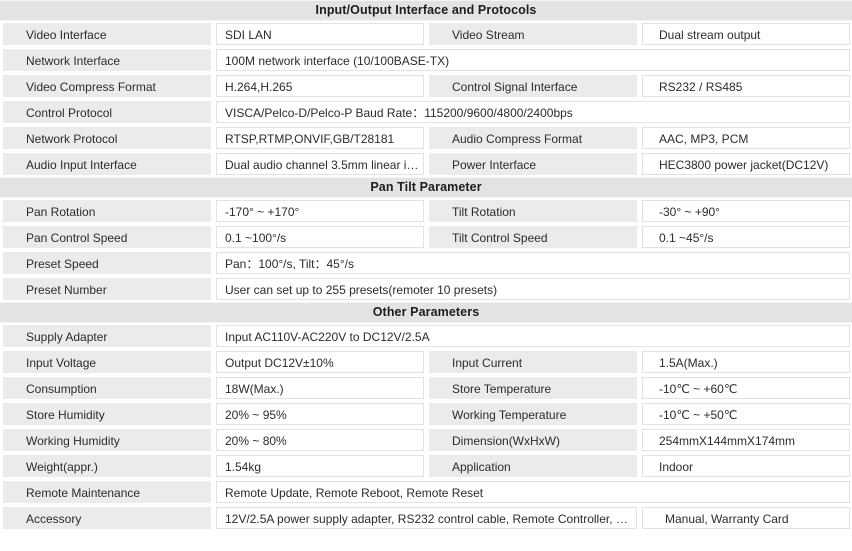 This screenshot has height=551, width=852. Describe the element at coordinates (107, 518) in the screenshot. I see `spec-label-text: Accessory` at that location.